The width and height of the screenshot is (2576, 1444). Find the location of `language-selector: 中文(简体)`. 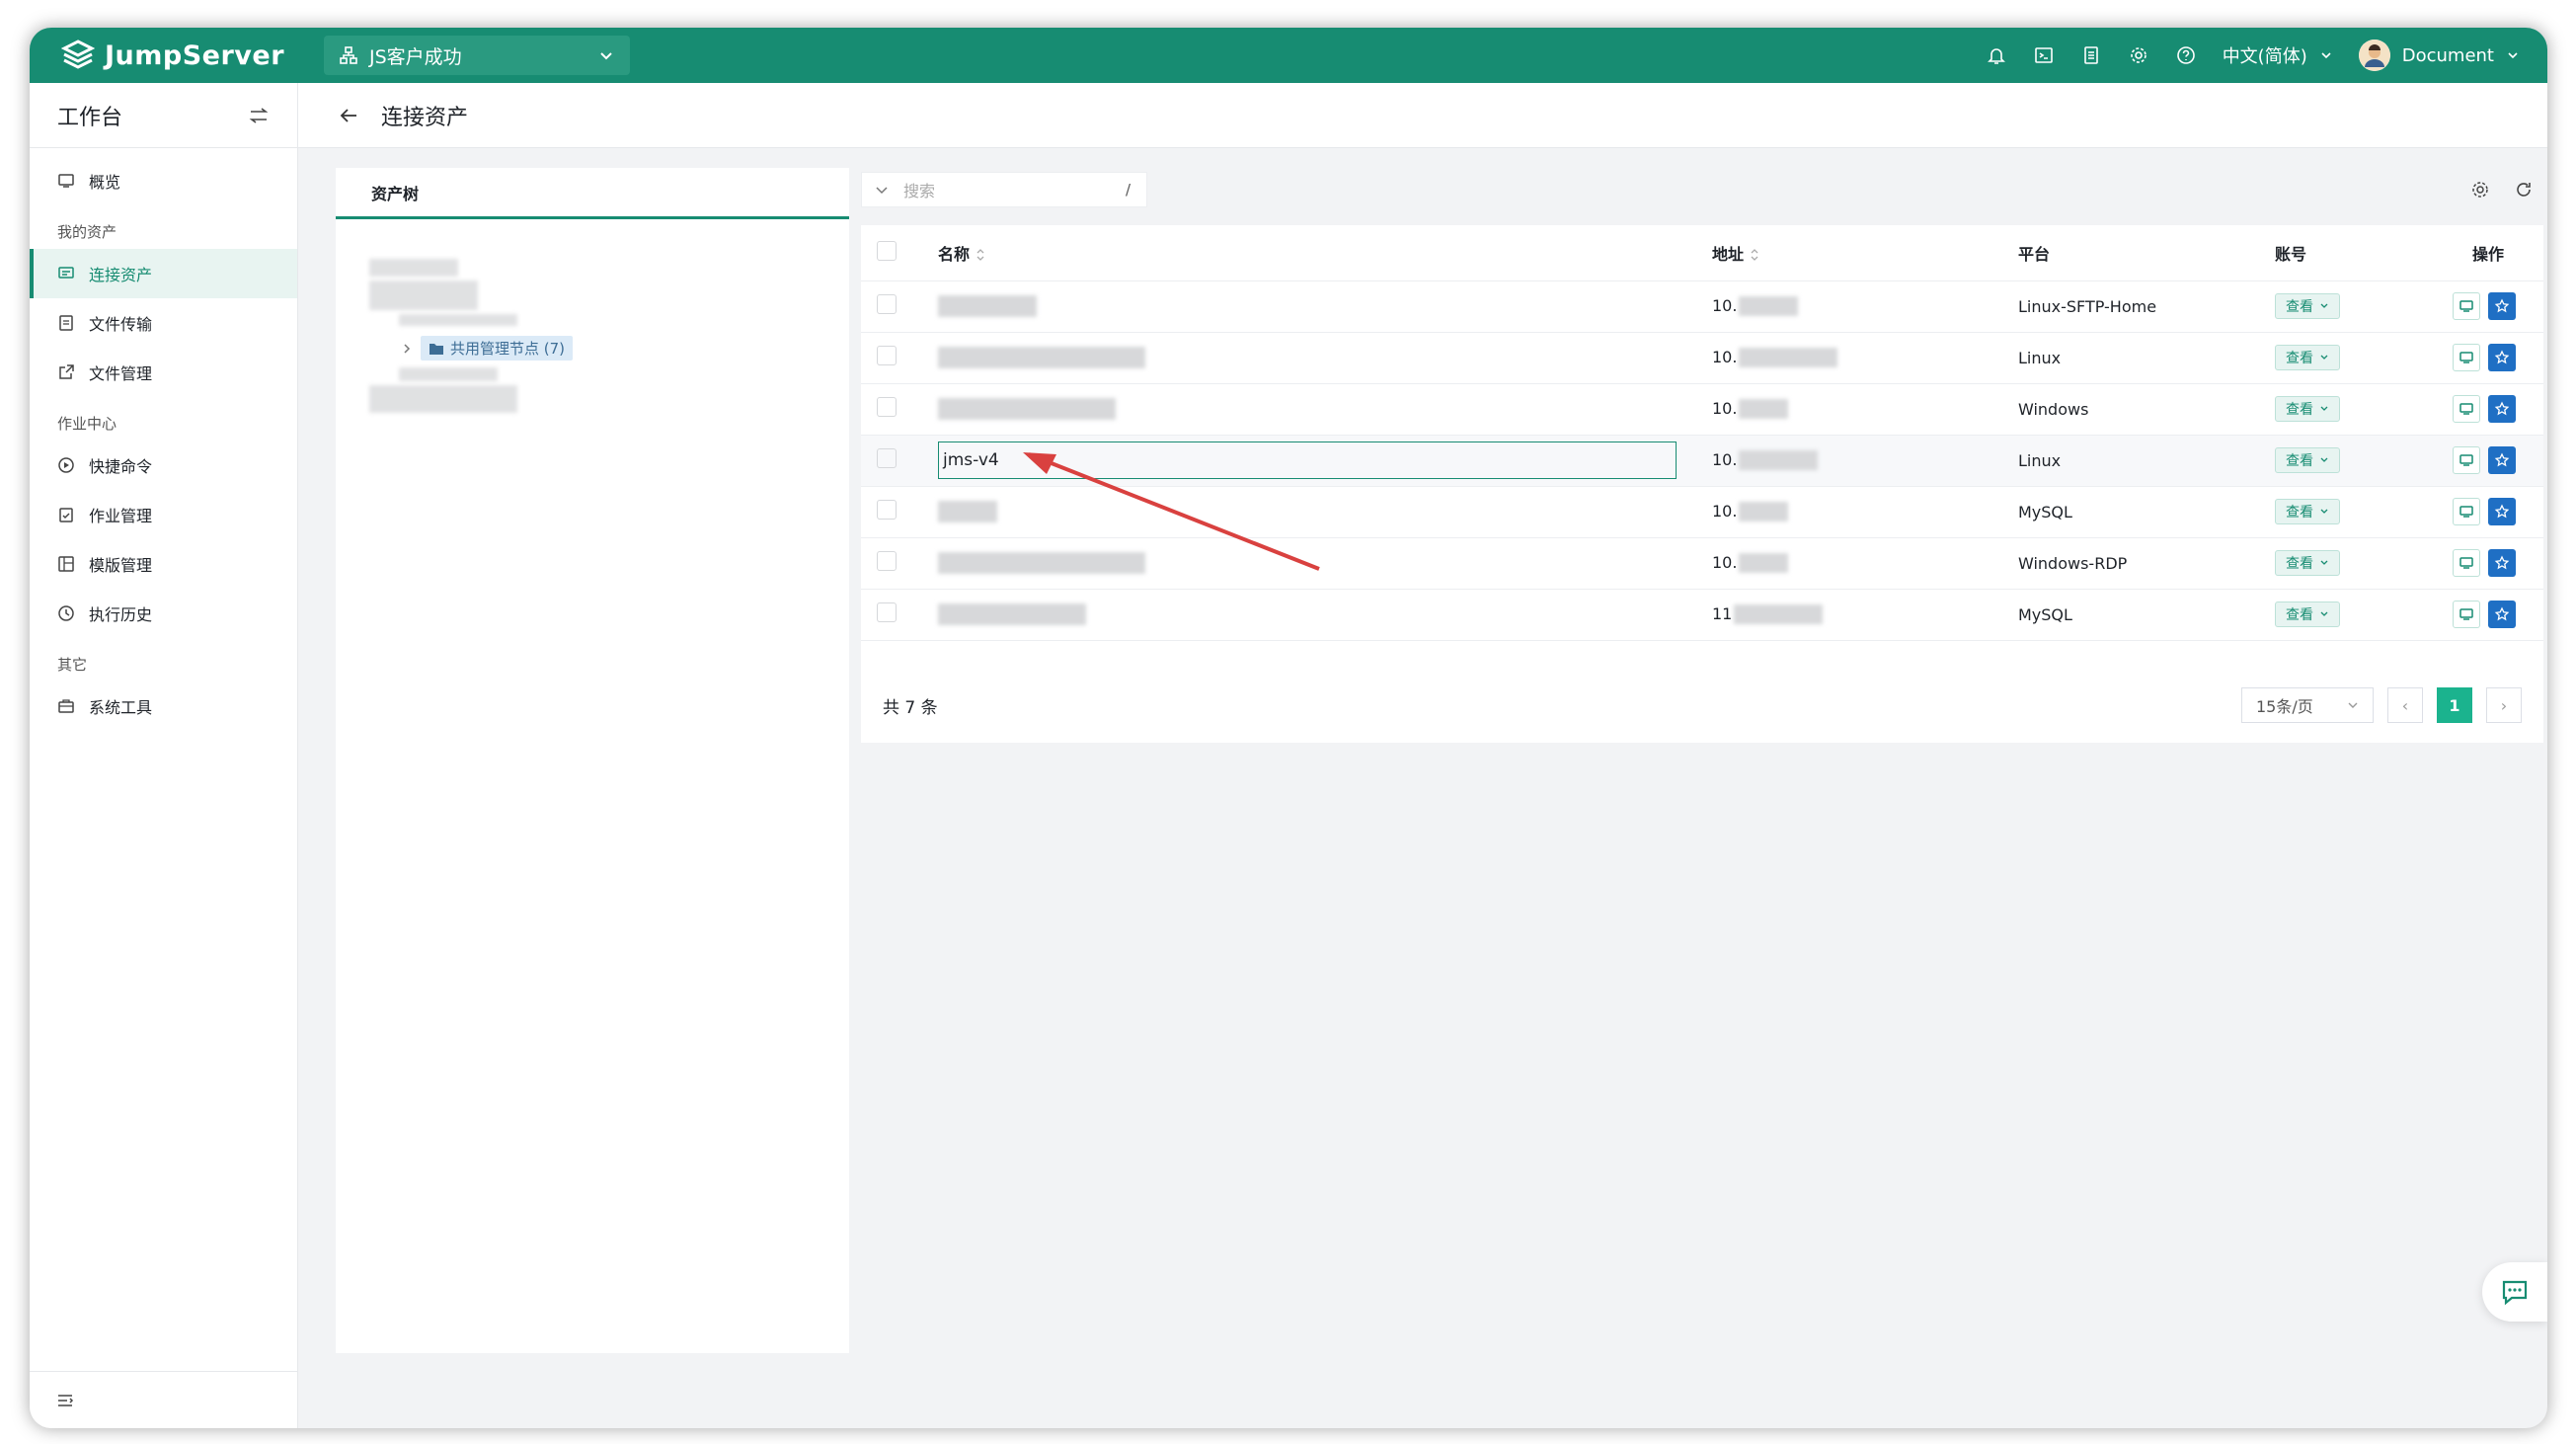

language-selector: 中文(简体) is located at coordinates (2278, 55).